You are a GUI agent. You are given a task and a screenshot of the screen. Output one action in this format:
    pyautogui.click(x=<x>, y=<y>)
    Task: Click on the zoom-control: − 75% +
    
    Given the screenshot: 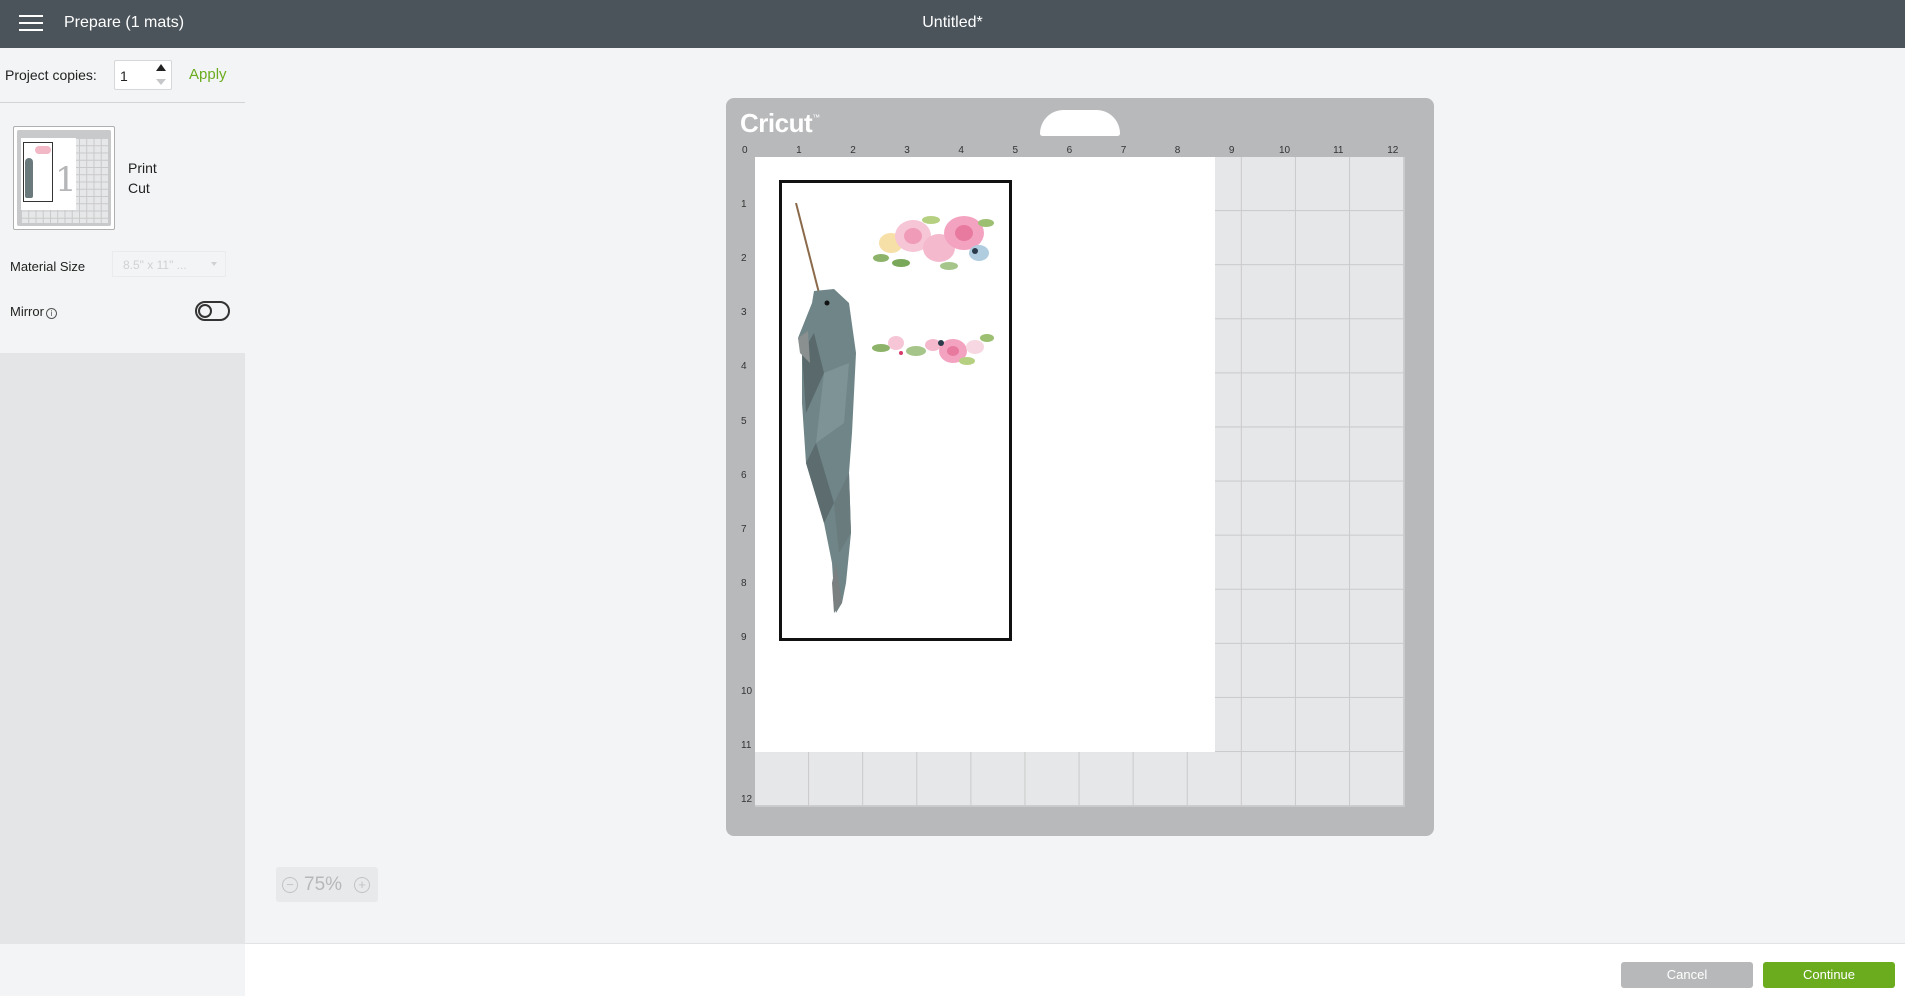 What is the action you would take?
    pyautogui.click(x=327, y=884)
    